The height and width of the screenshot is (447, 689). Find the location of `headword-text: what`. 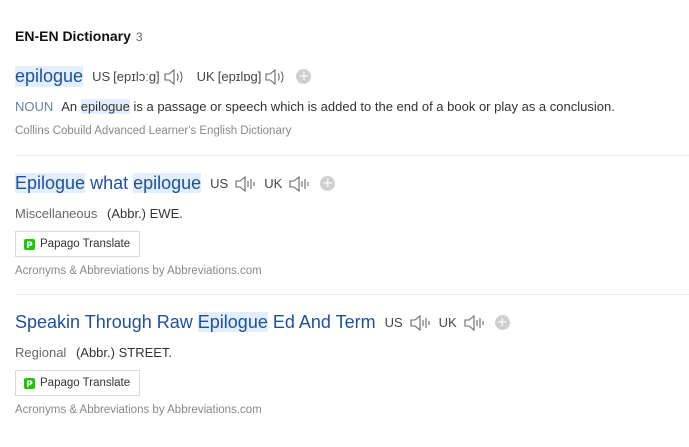

headword-text: what is located at coordinates (109, 183).